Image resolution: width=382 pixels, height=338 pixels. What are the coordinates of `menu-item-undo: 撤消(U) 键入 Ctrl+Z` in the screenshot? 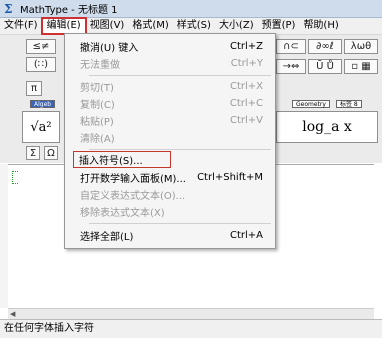 It's located at (170, 46).